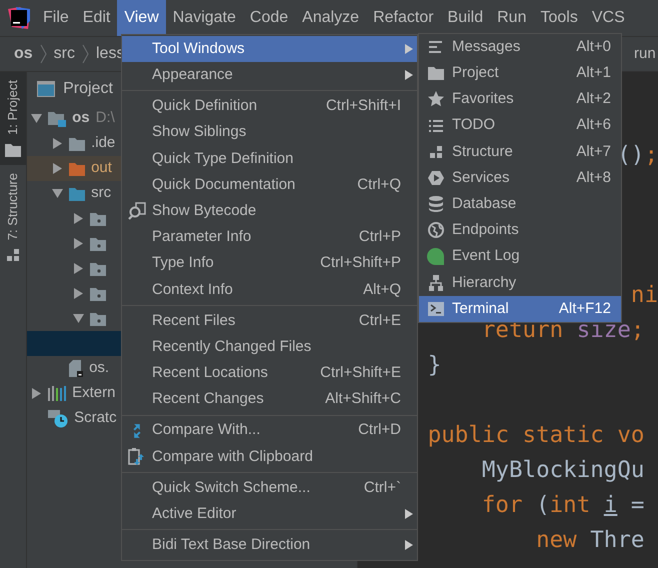 The width and height of the screenshot is (658, 568). I want to click on panel-title: Project, so click(88, 89).